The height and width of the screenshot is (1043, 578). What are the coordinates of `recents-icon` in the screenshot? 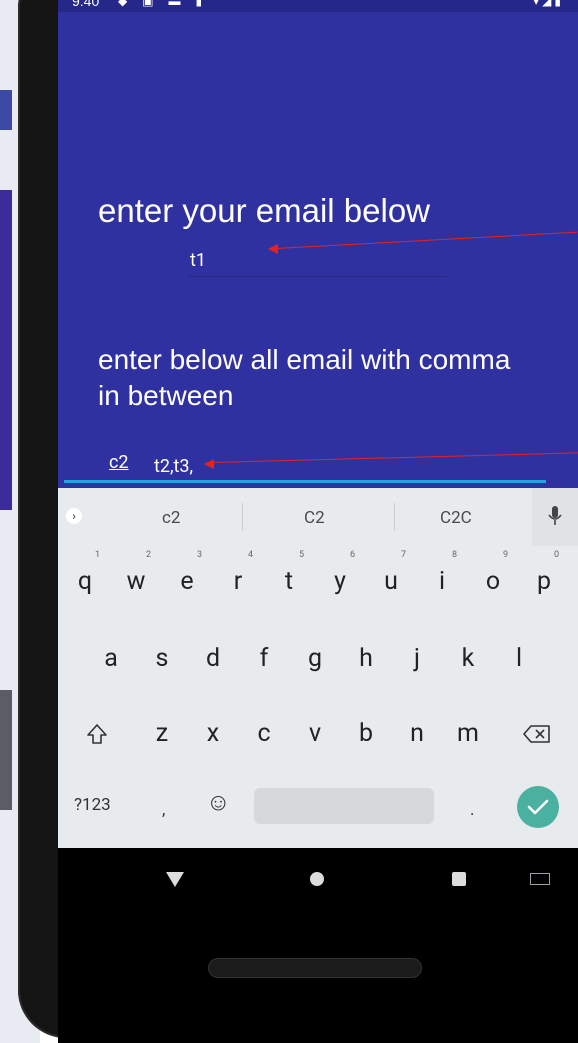 It's located at (459, 879).